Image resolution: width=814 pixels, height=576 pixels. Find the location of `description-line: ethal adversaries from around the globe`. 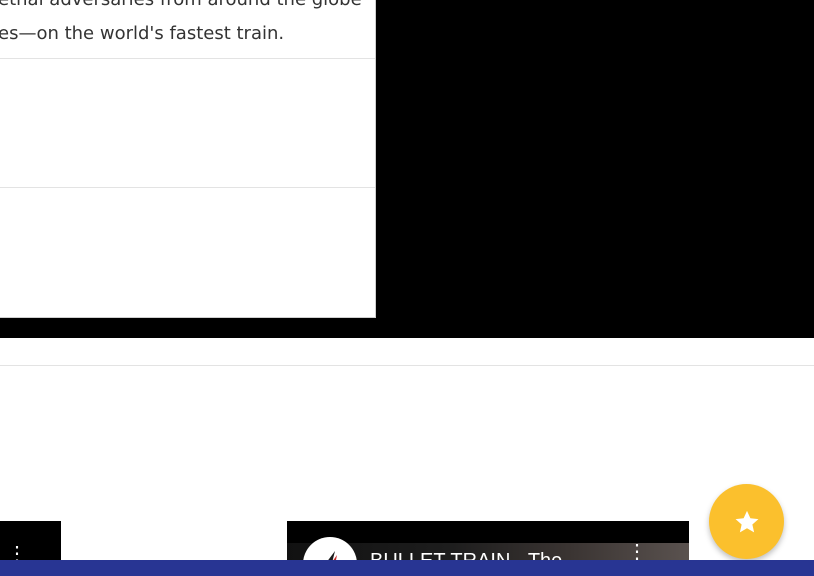

description-line: ethal adversaries from around the globe is located at coordinates (187, 8).